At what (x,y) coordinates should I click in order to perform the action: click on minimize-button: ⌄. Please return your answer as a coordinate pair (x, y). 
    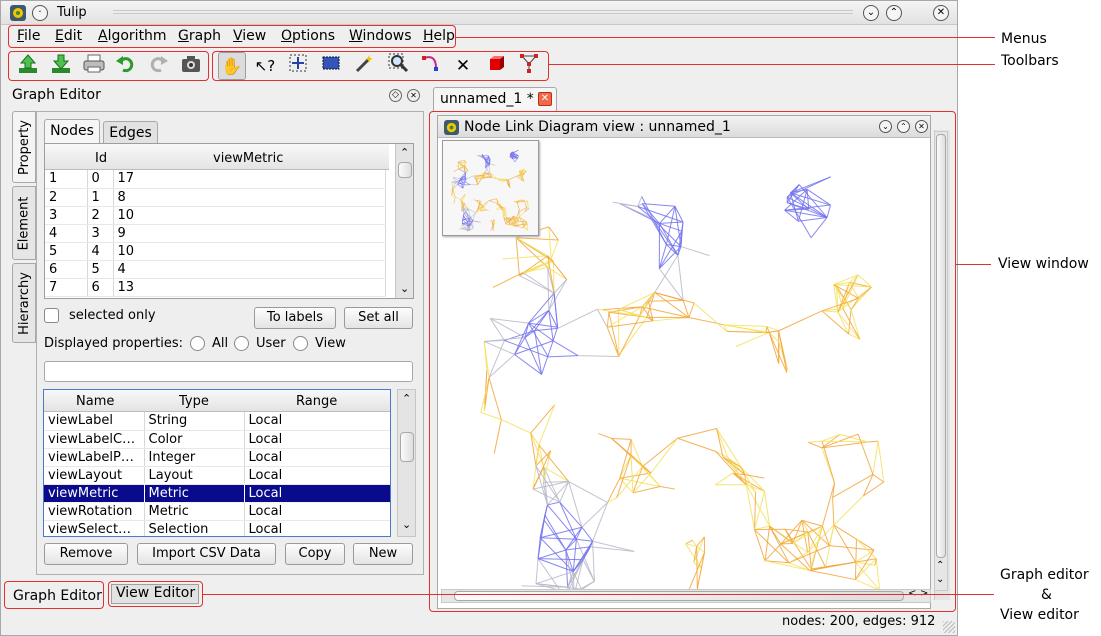
    Looking at the image, I should click on (871, 13).